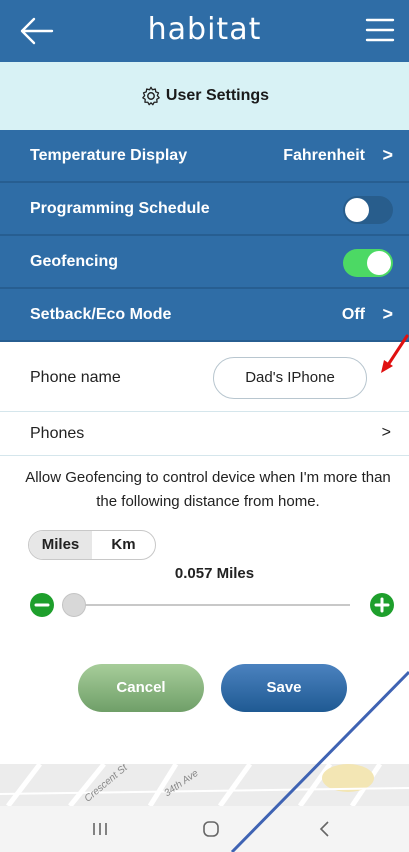  What do you see at coordinates (42, 605) in the screenshot?
I see `minus-circle-icon` at bounding box center [42, 605].